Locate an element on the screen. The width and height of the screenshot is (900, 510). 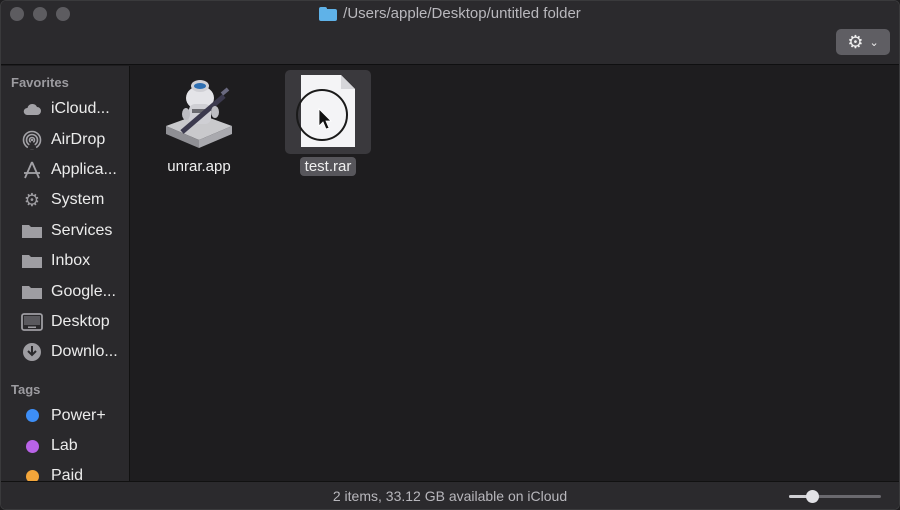
sidebar-item-airdrop: AirDrop is located at coordinates (65, 139).